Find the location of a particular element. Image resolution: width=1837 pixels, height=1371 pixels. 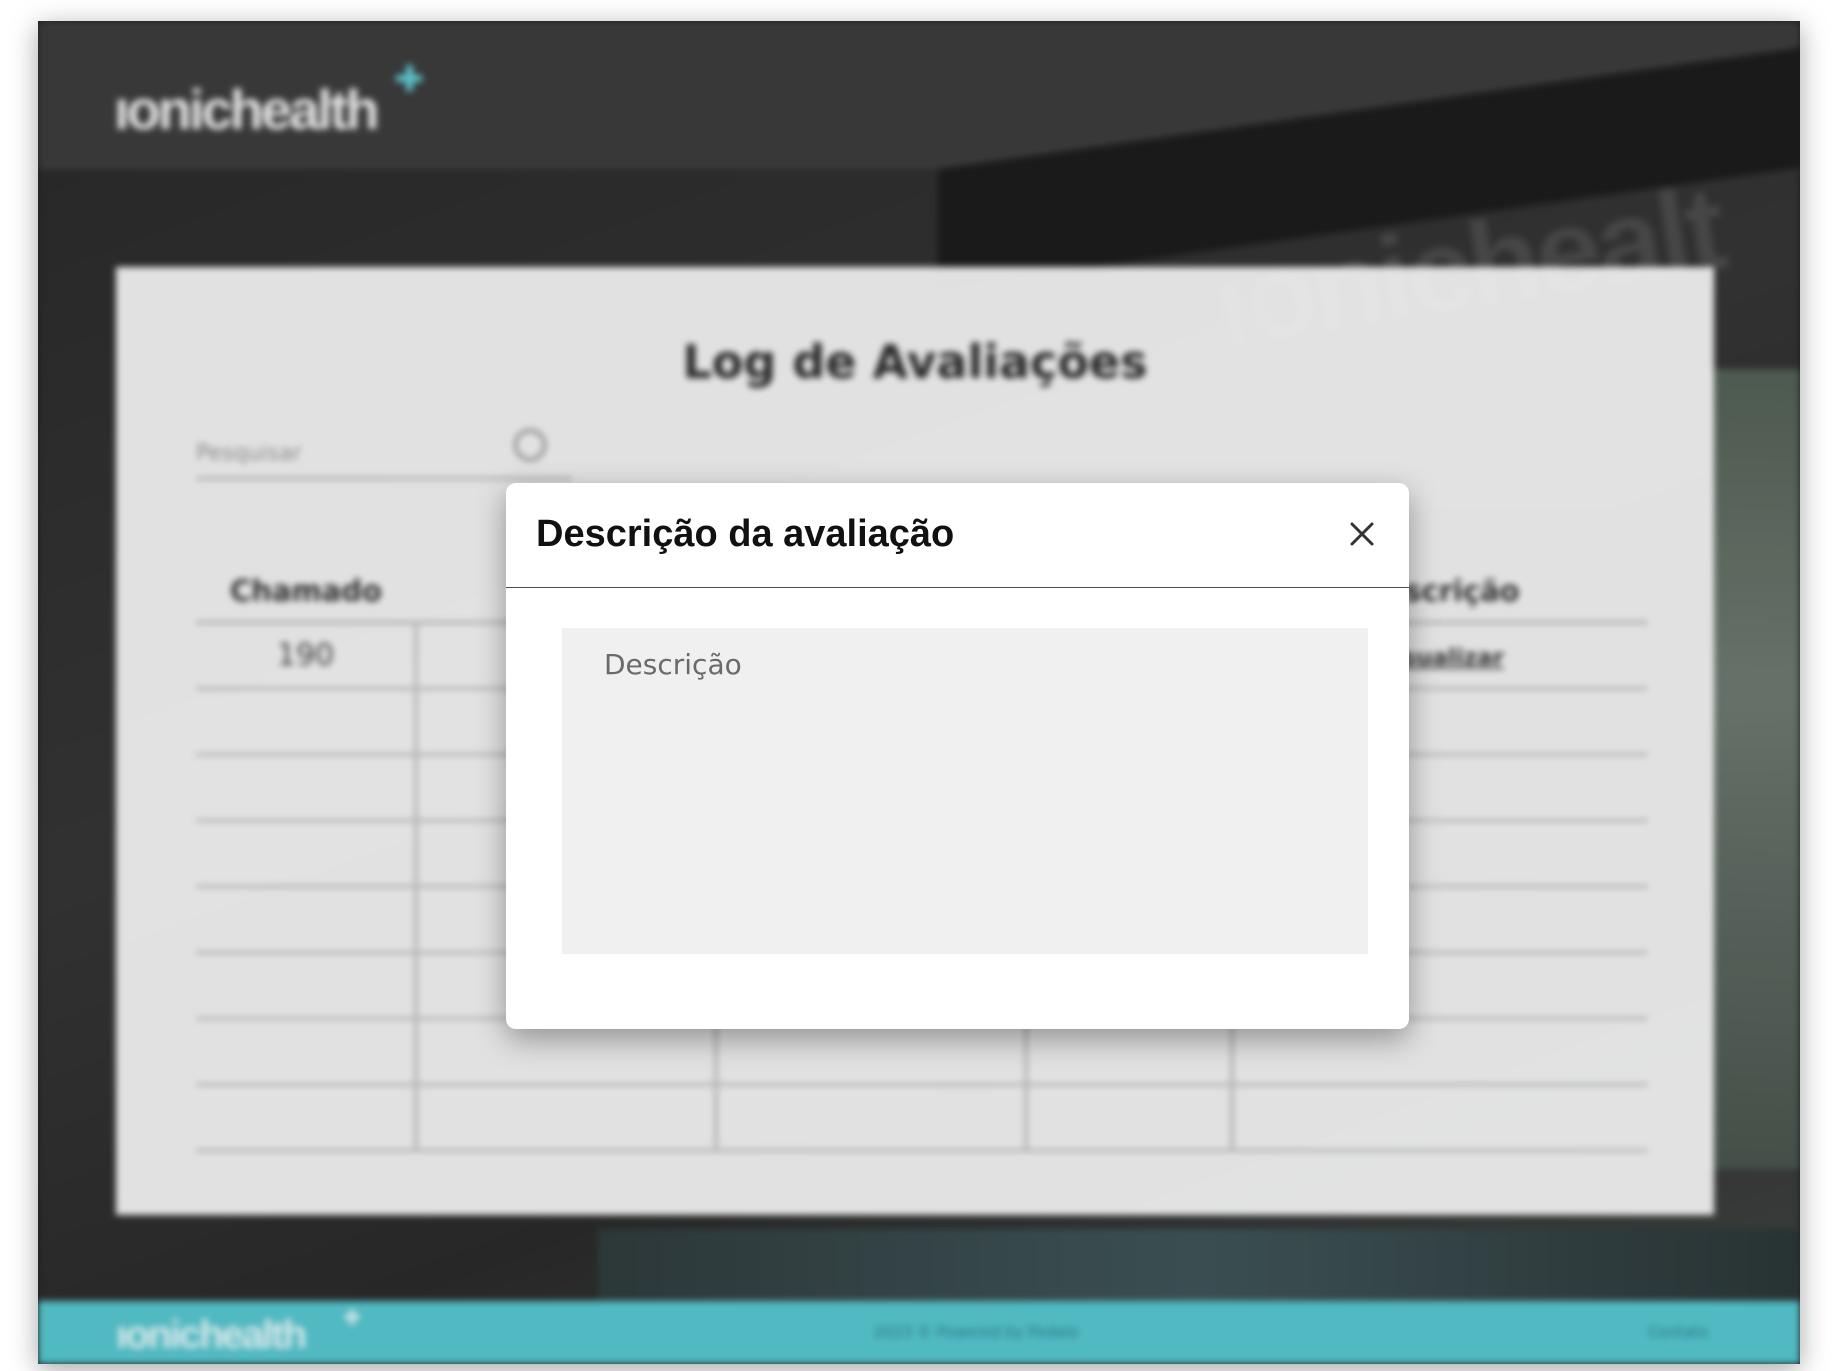

dialog-header: Descrição da avaliação is located at coordinates (957, 535).